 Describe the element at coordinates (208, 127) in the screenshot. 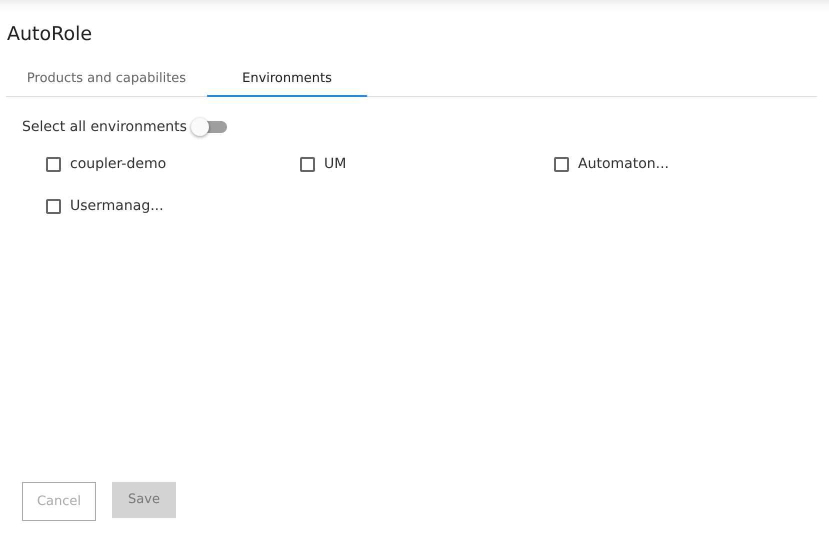

I see `toggle-switch` at that location.